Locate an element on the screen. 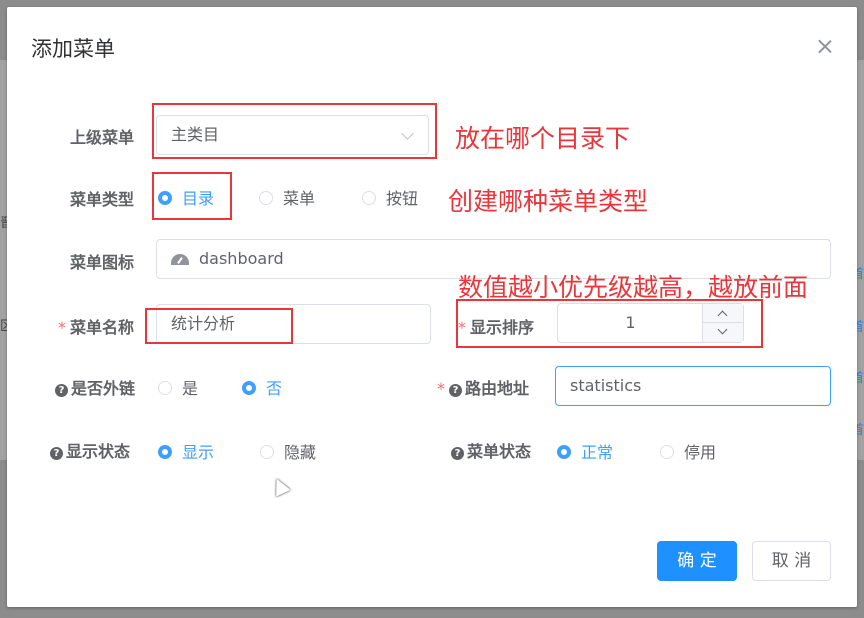 The width and height of the screenshot is (864, 618). close-icon is located at coordinates (825, 47).